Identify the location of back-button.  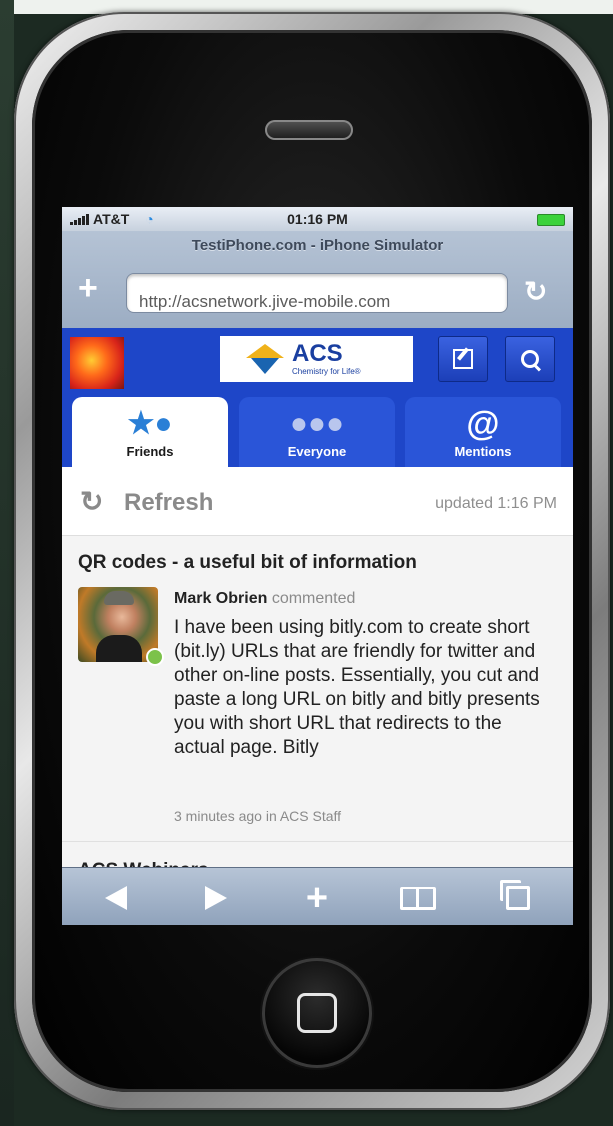
(116, 898).